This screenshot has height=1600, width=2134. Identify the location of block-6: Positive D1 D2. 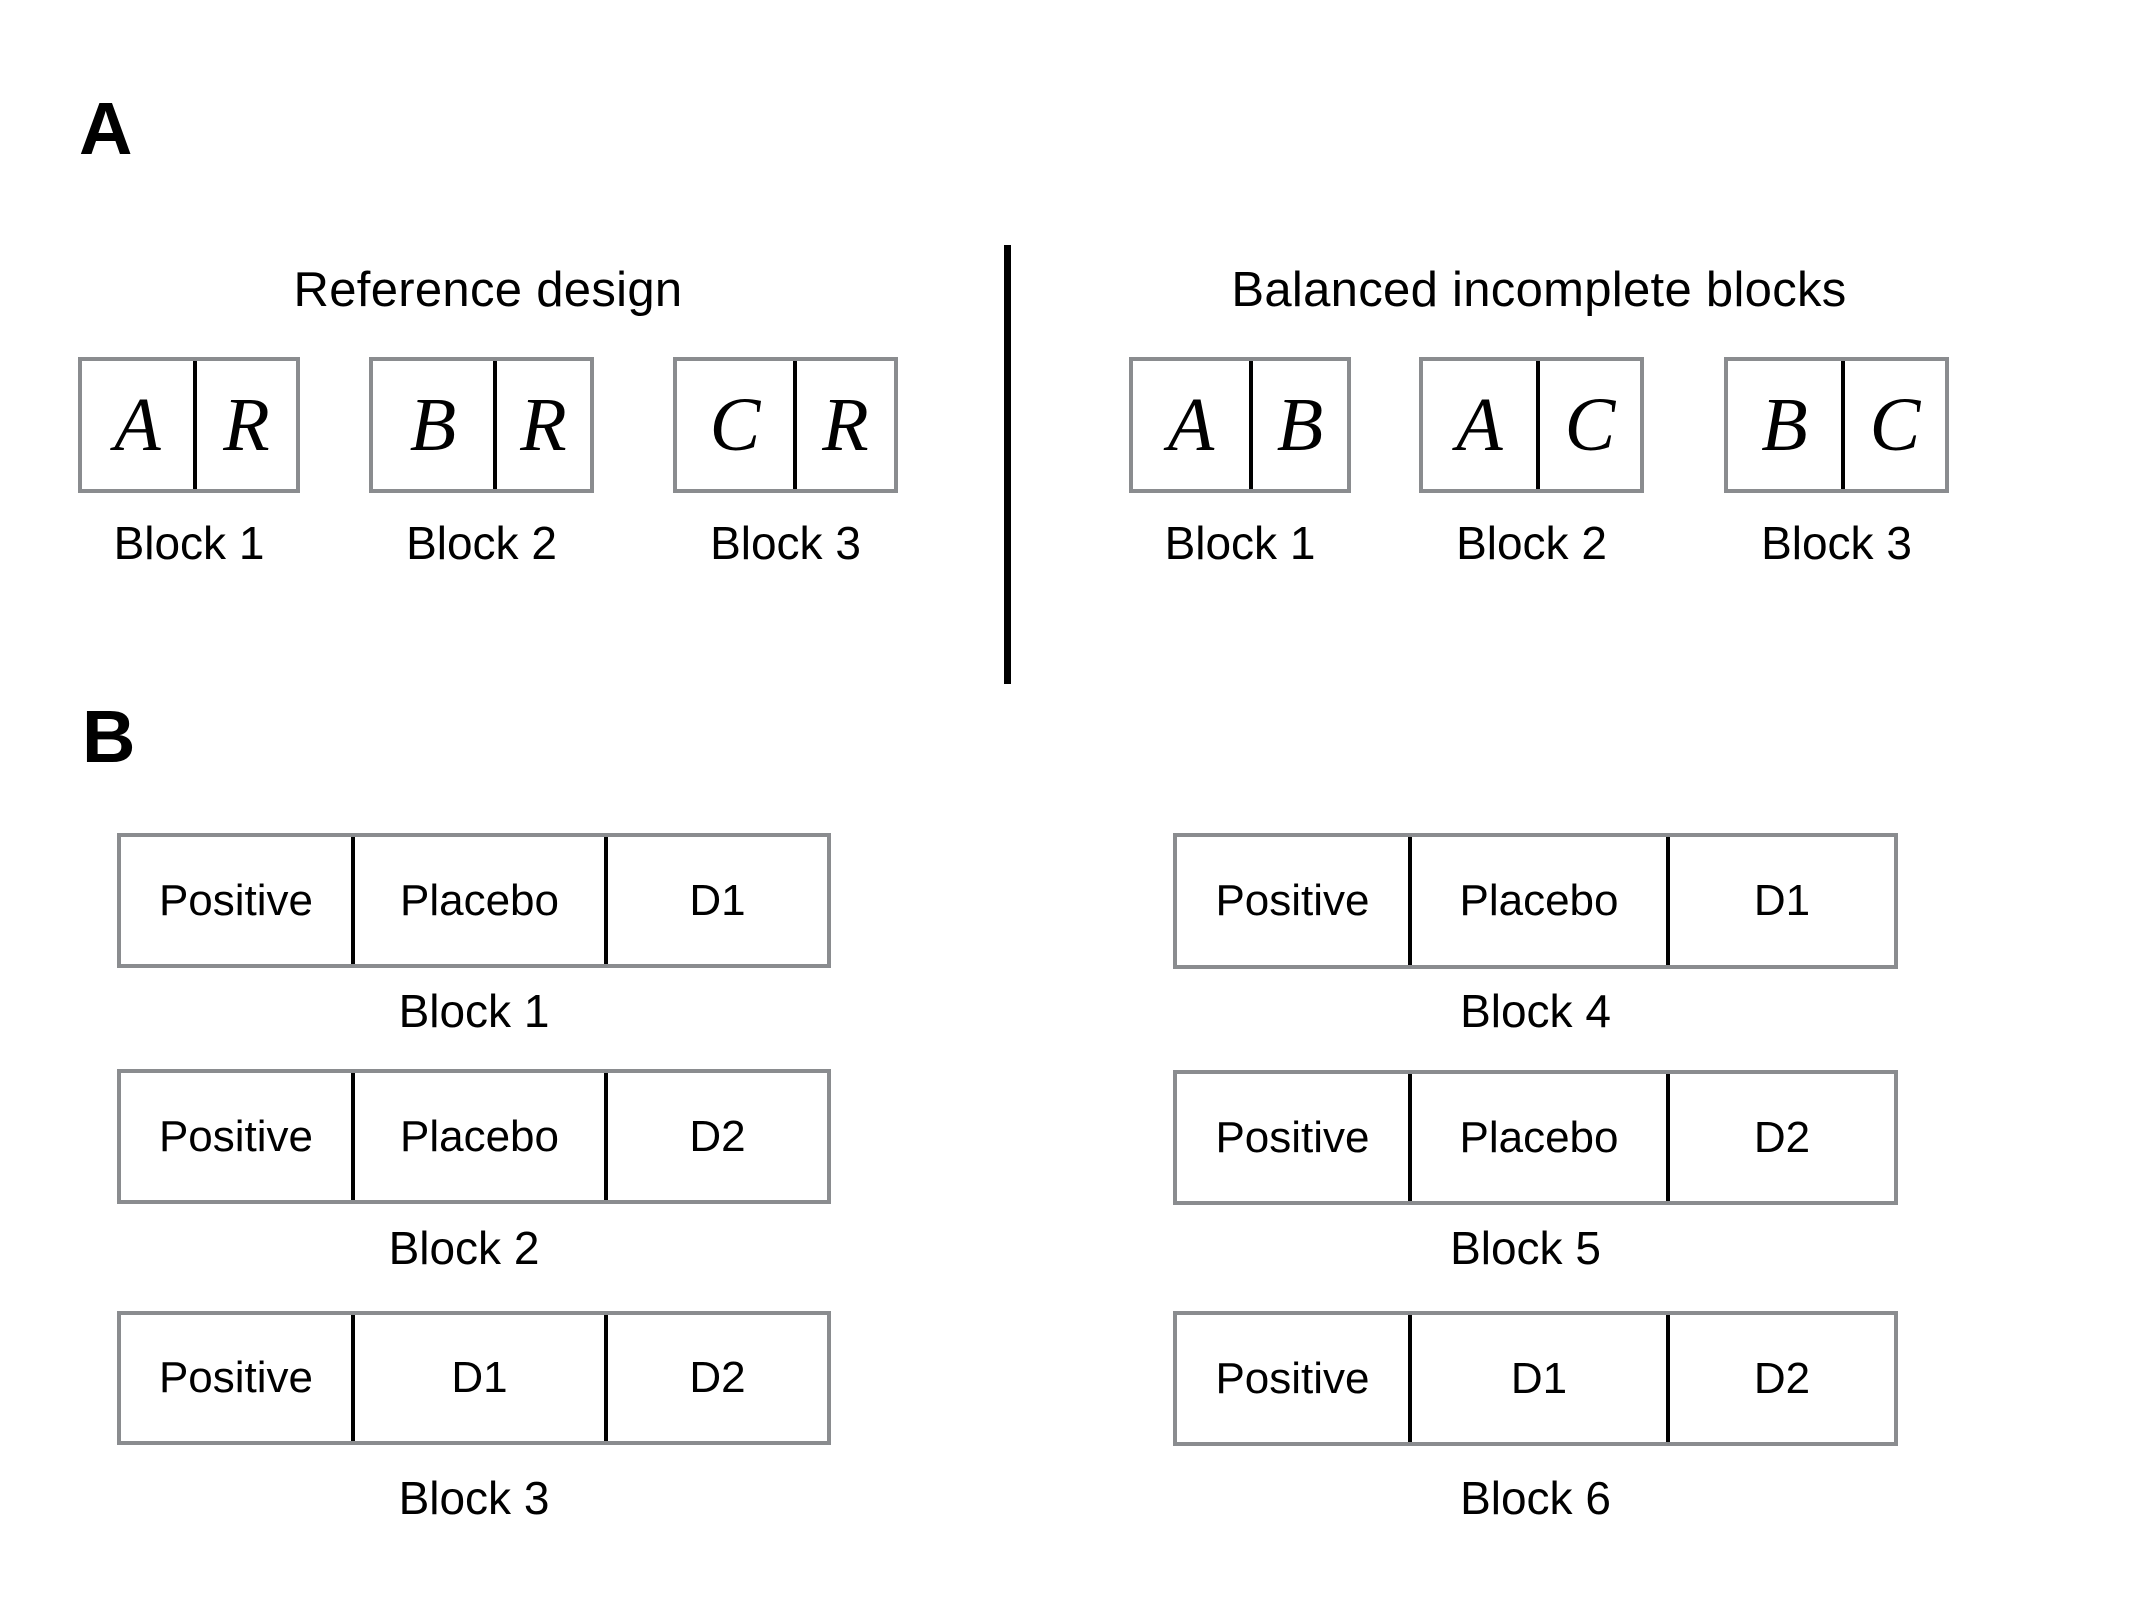
(1535, 1378).